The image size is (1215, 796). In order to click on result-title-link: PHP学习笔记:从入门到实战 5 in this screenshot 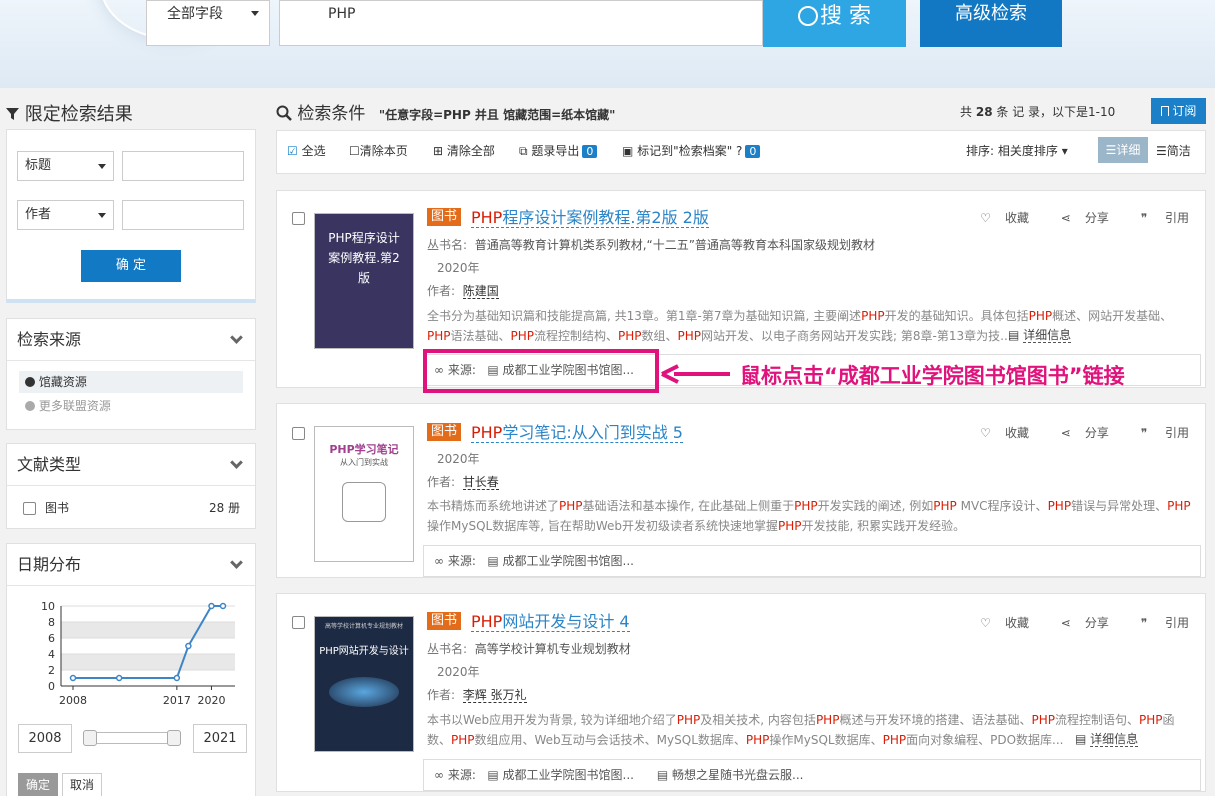, I will do `click(577, 433)`.